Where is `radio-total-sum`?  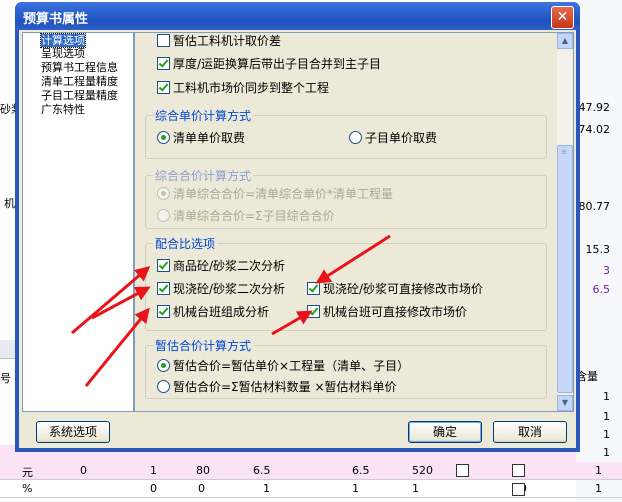 radio-total-sum is located at coordinates (163, 215).